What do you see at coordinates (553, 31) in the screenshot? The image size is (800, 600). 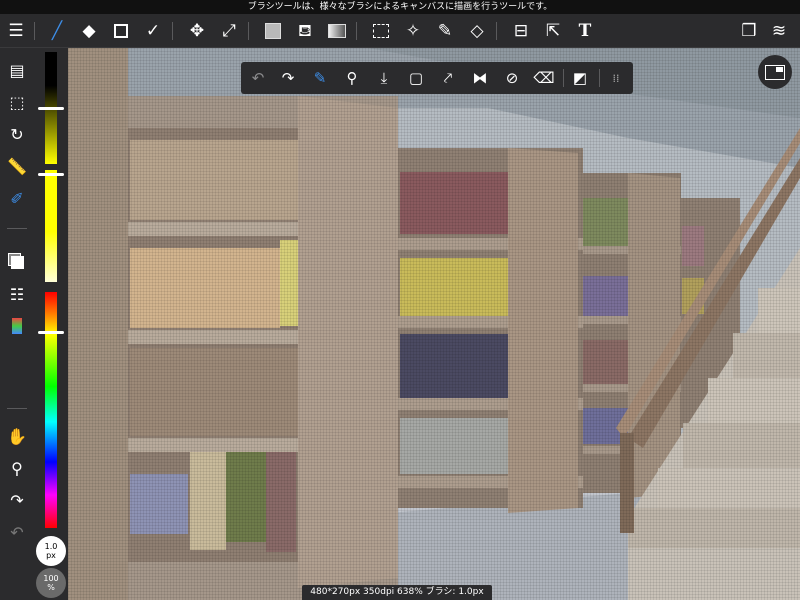 I see `operation-icon: ⇱` at bounding box center [553, 31].